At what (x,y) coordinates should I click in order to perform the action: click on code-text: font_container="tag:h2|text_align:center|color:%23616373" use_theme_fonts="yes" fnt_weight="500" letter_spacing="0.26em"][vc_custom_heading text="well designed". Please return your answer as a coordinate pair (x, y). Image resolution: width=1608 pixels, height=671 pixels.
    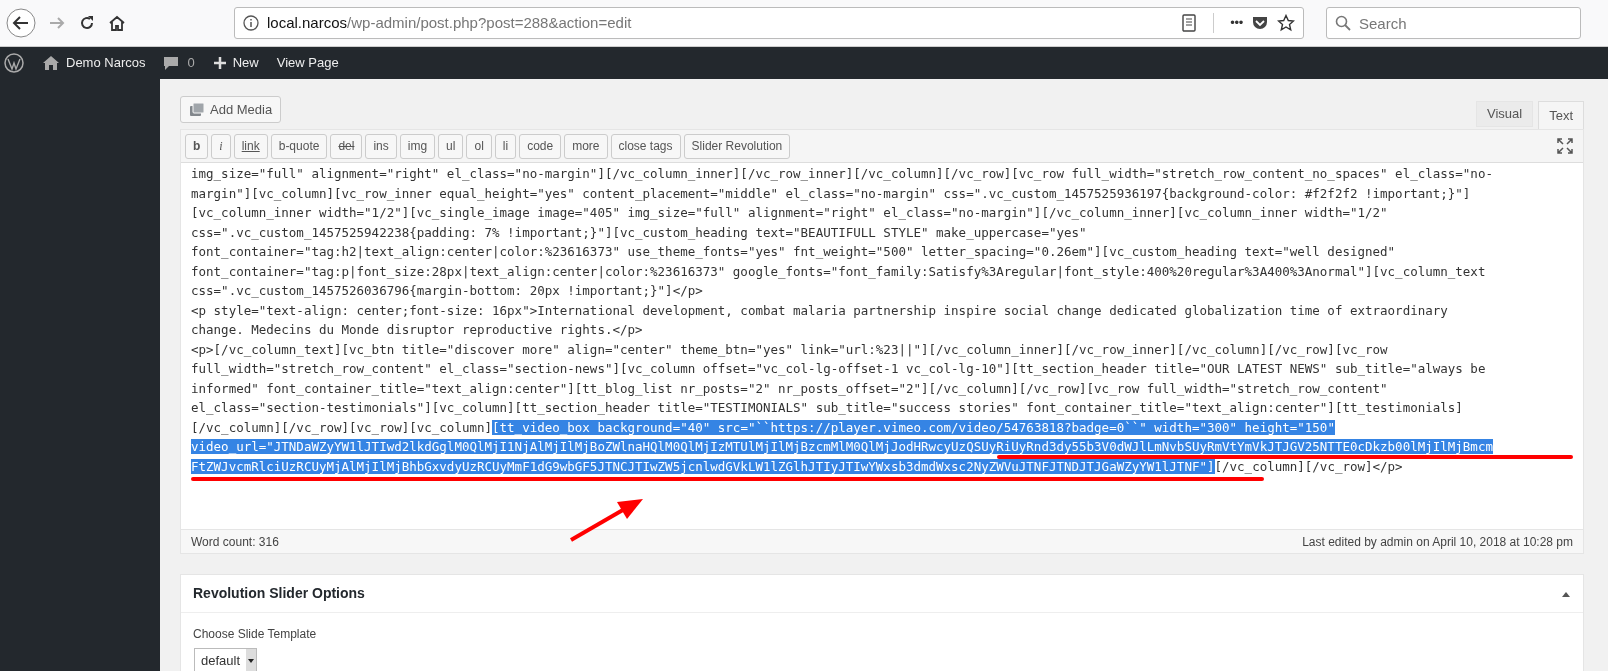
    Looking at the image, I should click on (793, 251).